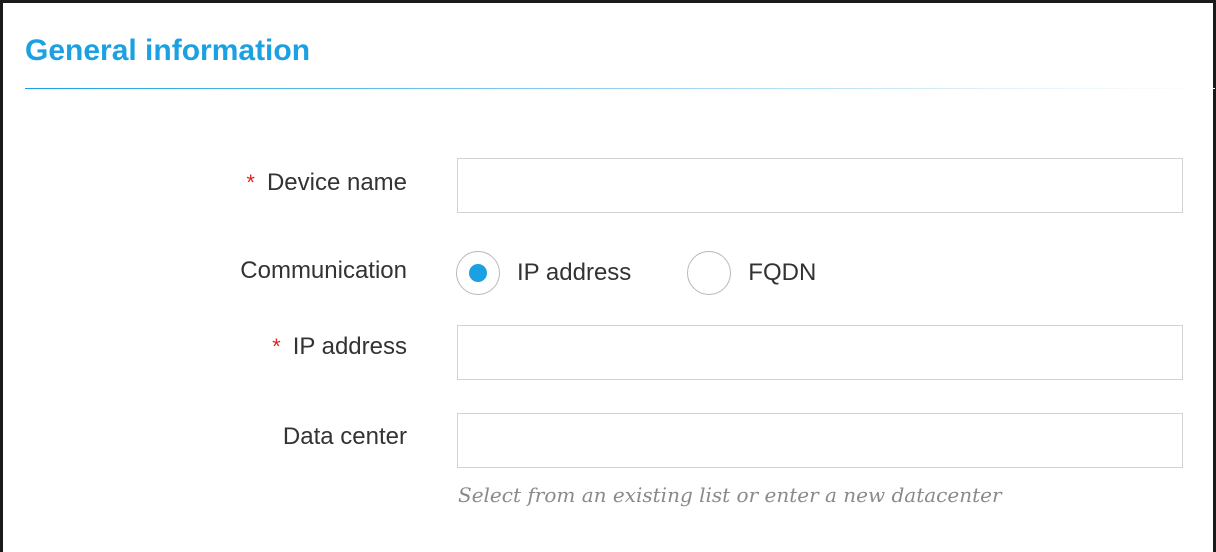 The width and height of the screenshot is (1216, 552). Describe the element at coordinates (709, 273) in the screenshot. I see `radio-unselected-icon` at that location.